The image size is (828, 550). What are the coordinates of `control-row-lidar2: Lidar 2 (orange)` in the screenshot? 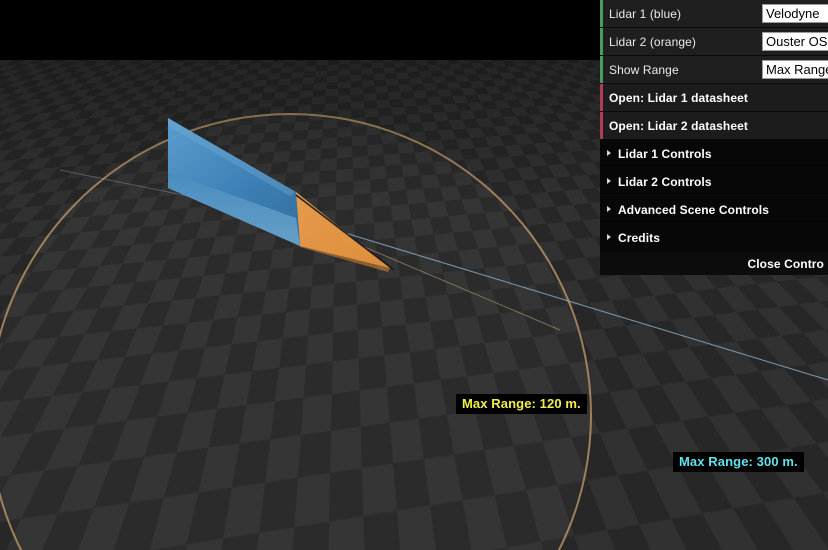 It's located at (714, 41).